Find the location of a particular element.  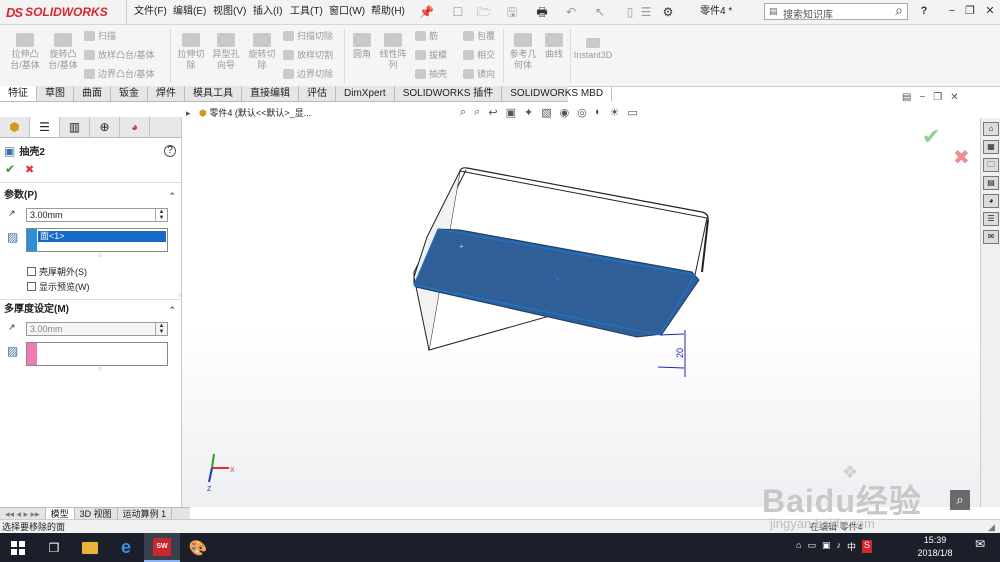

show-preview-row: 显示预览(W) is located at coordinates (58, 286).